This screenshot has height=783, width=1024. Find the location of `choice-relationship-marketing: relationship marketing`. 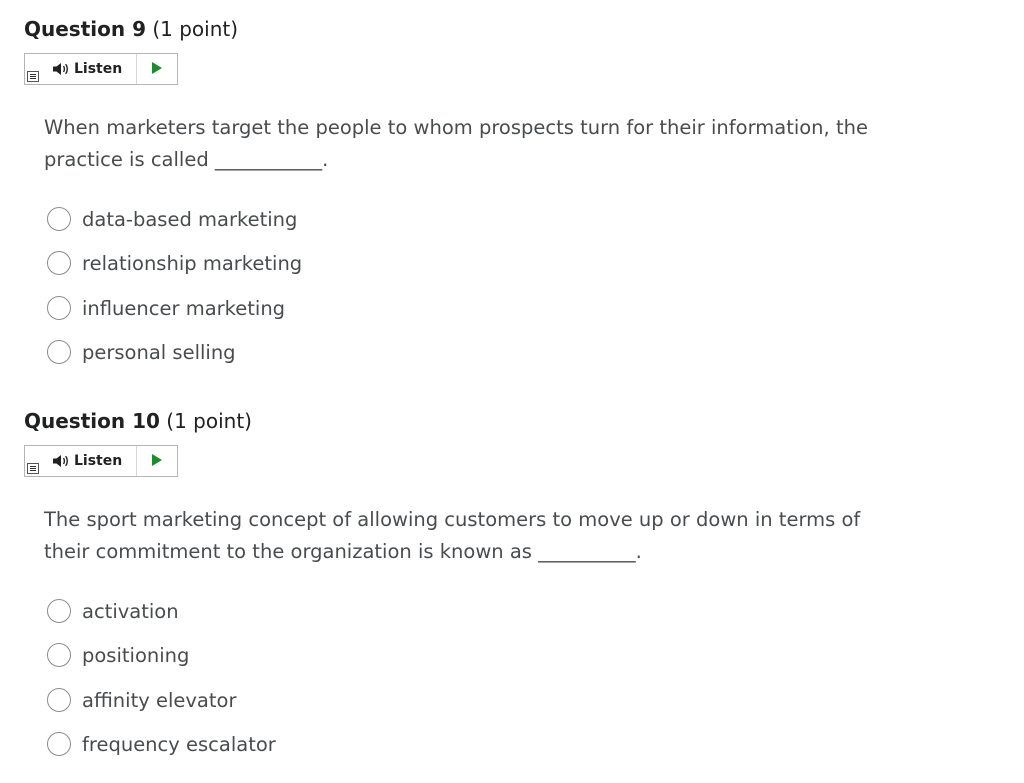

choice-relationship-marketing: relationship marketing is located at coordinates (174, 263).